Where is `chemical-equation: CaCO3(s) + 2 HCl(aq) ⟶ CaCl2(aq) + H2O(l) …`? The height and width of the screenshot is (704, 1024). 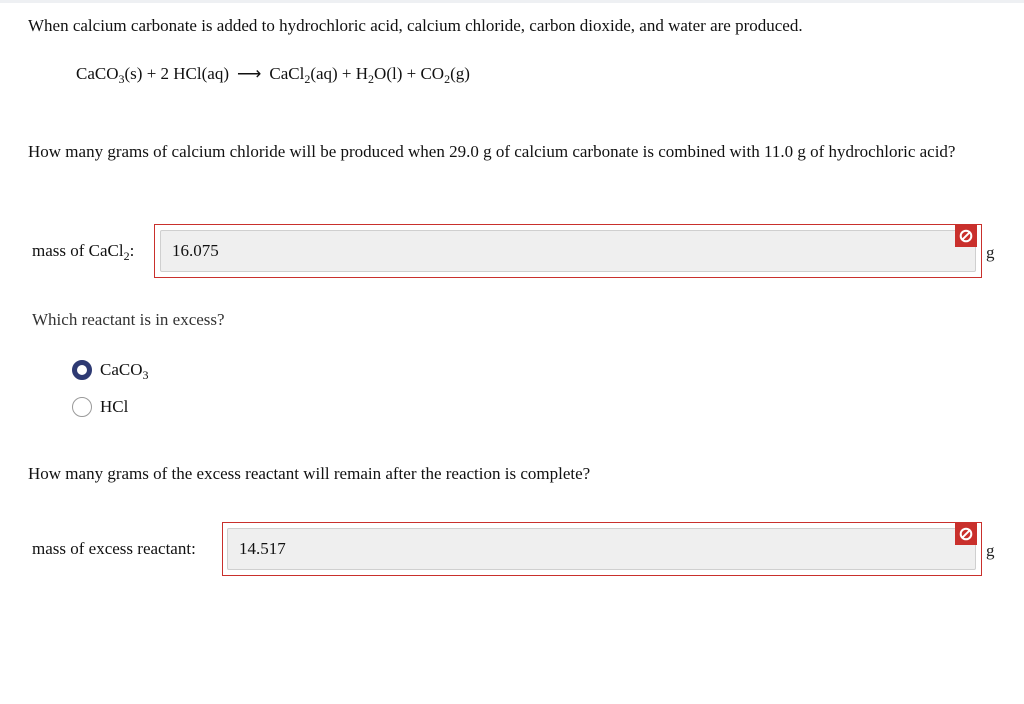
chemical-equation: CaCO3(s) + 2 HCl(aq) ⟶ CaCl2(aq) + H2O(l) … is located at coordinates (273, 75).